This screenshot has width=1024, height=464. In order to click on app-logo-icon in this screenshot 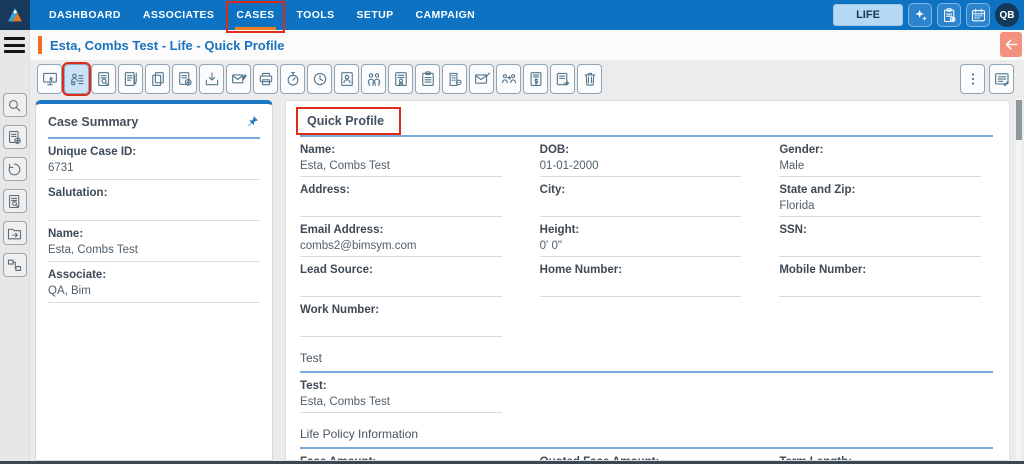, I will do `click(15, 15)`.